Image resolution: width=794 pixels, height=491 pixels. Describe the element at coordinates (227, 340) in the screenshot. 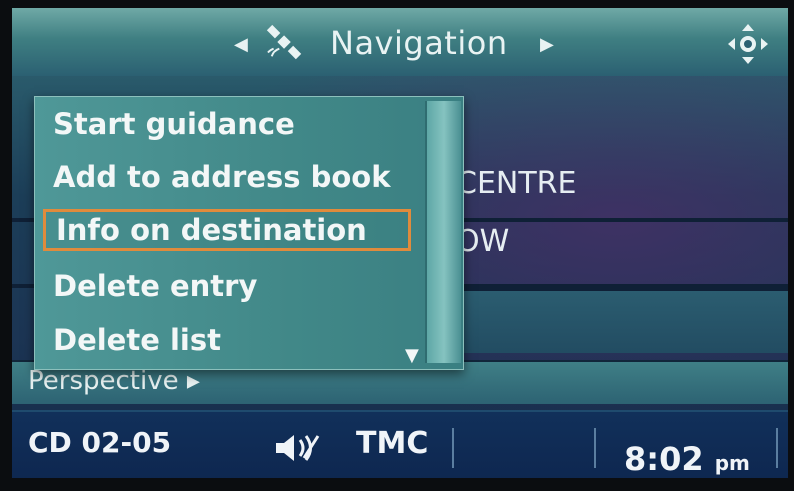

I see `menu-item-delete-list: Delete list` at that location.